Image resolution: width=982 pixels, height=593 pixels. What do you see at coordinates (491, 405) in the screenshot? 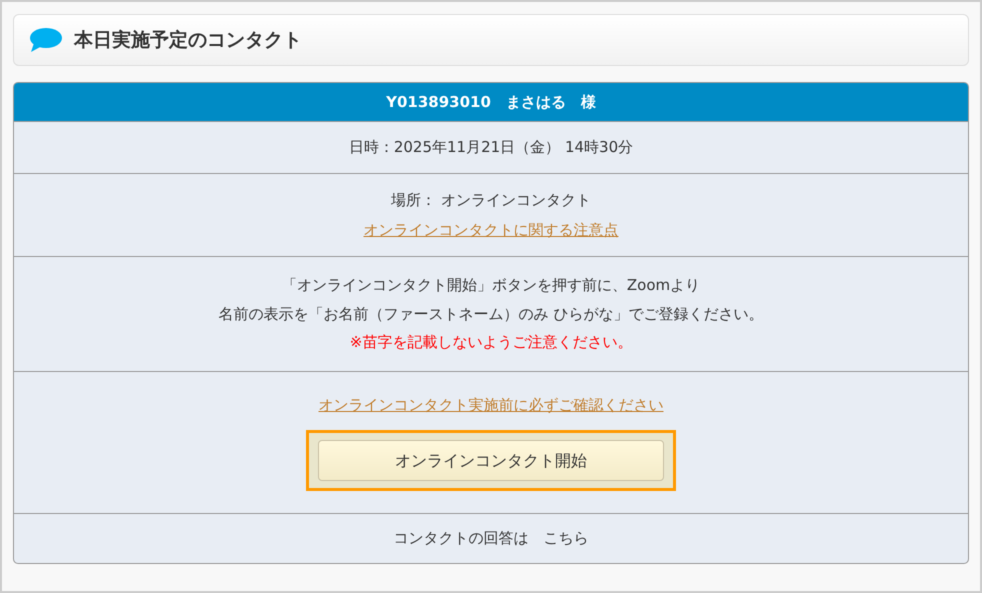
I see `confirm-link: オンラインコンタクト実施前に必ずご確認ください` at bounding box center [491, 405].